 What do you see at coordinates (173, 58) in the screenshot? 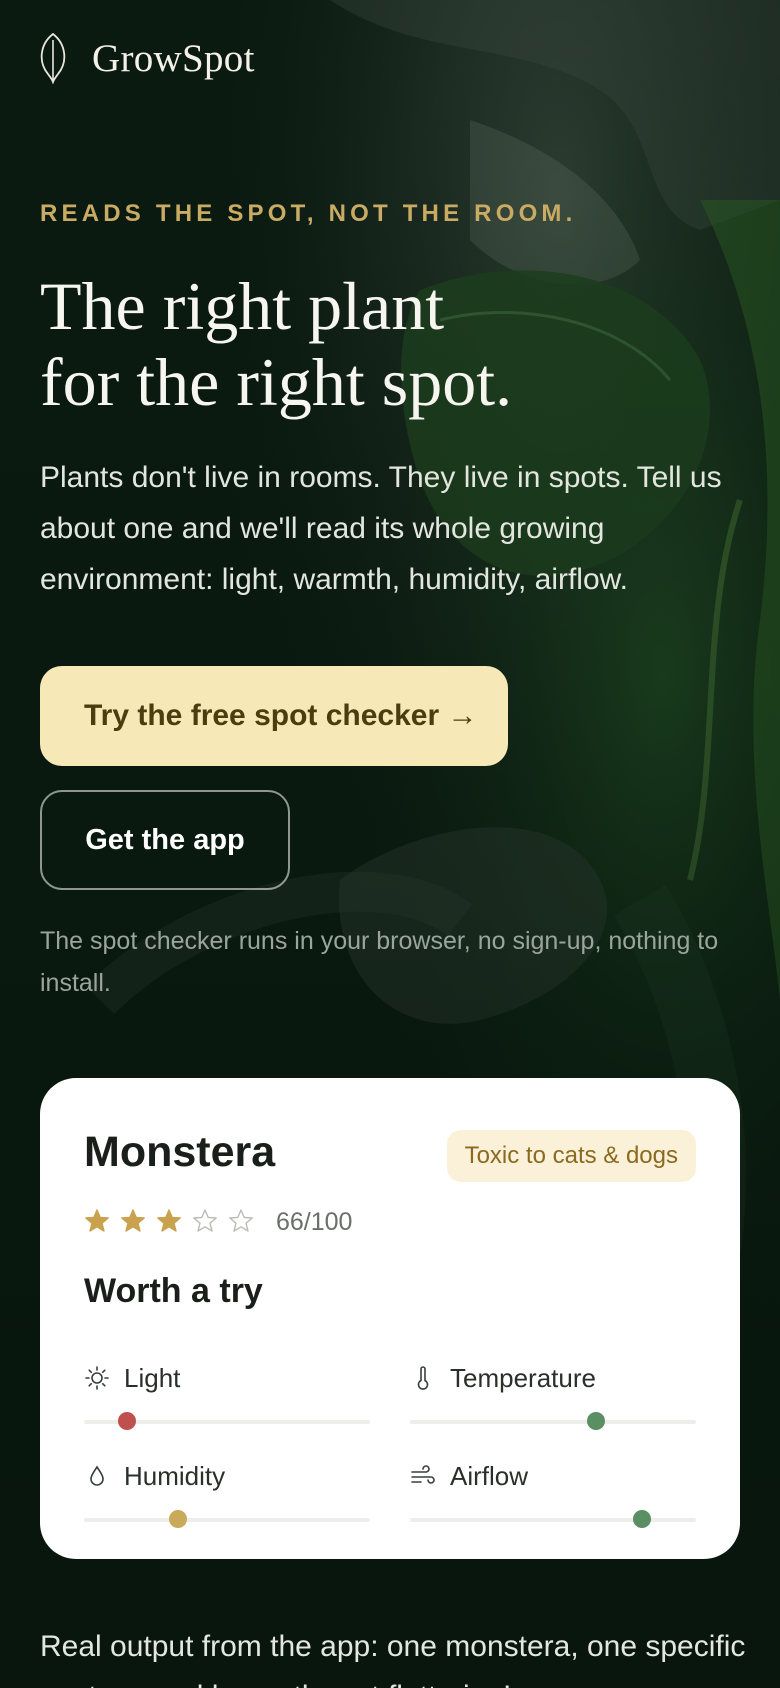
I see `brand-name: GrowSpot` at bounding box center [173, 58].